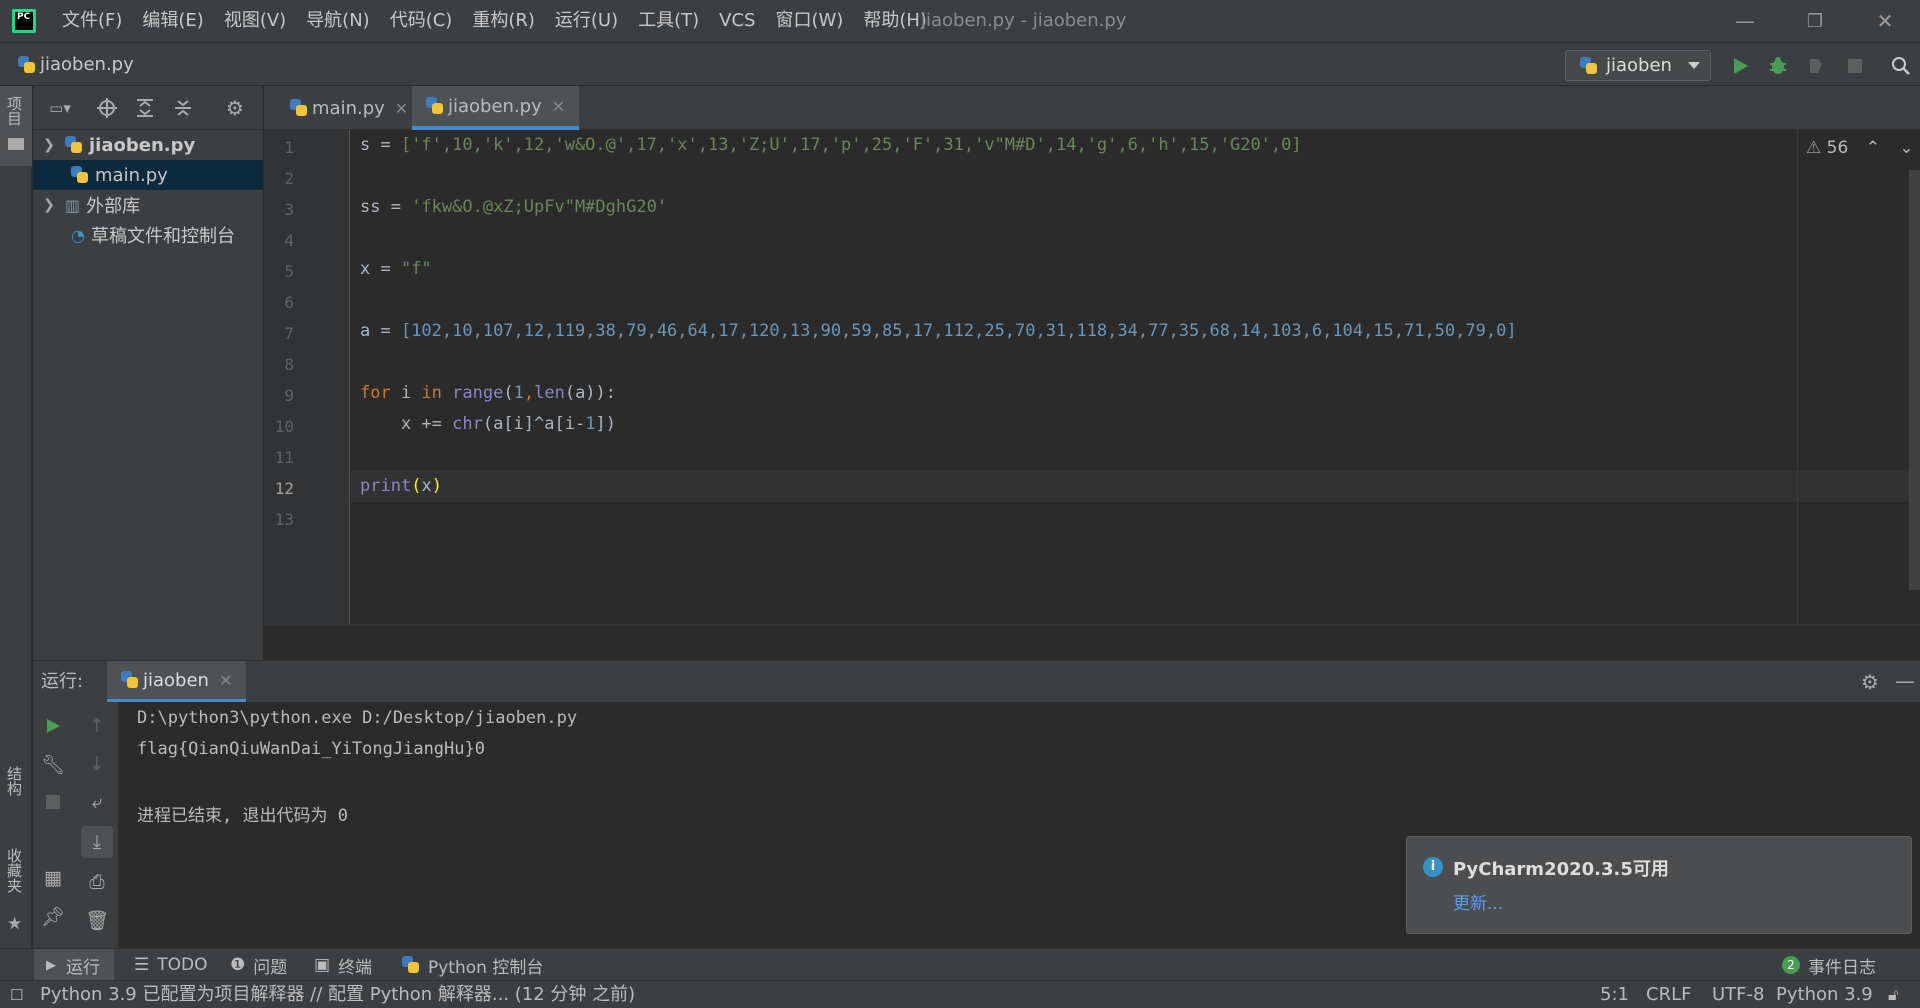  I want to click on tool-tab-label: 终端, so click(355, 967).